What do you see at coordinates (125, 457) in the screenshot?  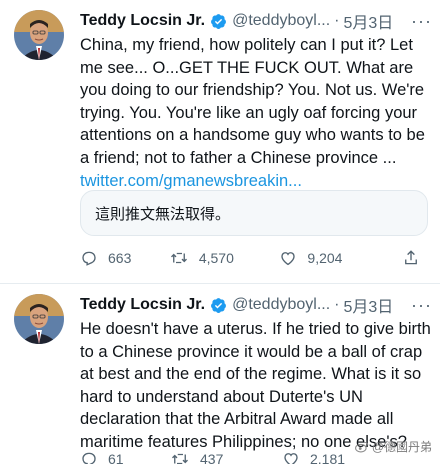 I see `reply-button: 61` at bounding box center [125, 457].